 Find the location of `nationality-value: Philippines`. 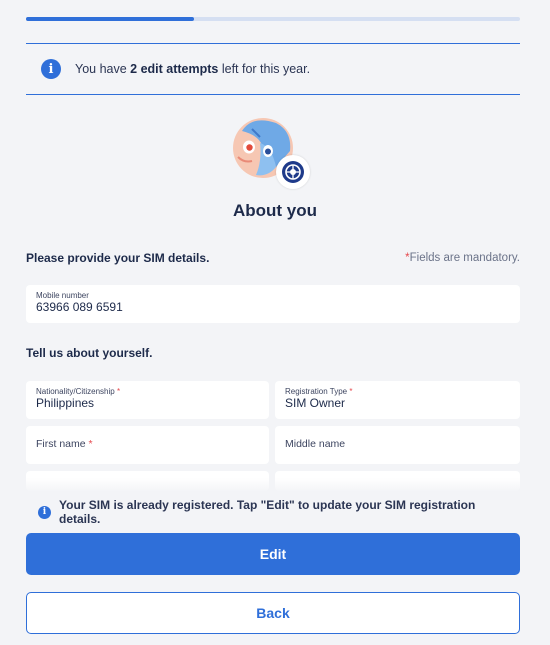

nationality-value: Philippines is located at coordinates (65, 403).